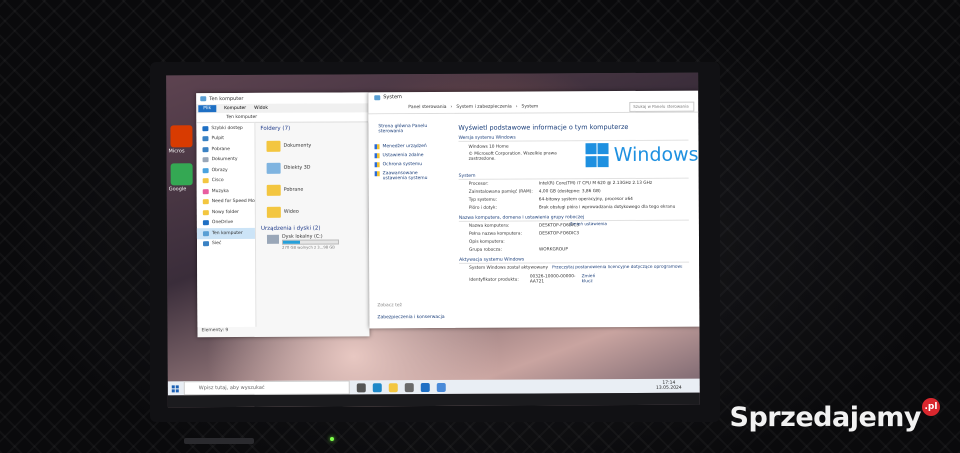 The height and width of the screenshot is (453, 960). Describe the element at coordinates (597, 155) in the screenshot. I see `windows-flag-icon` at that location.